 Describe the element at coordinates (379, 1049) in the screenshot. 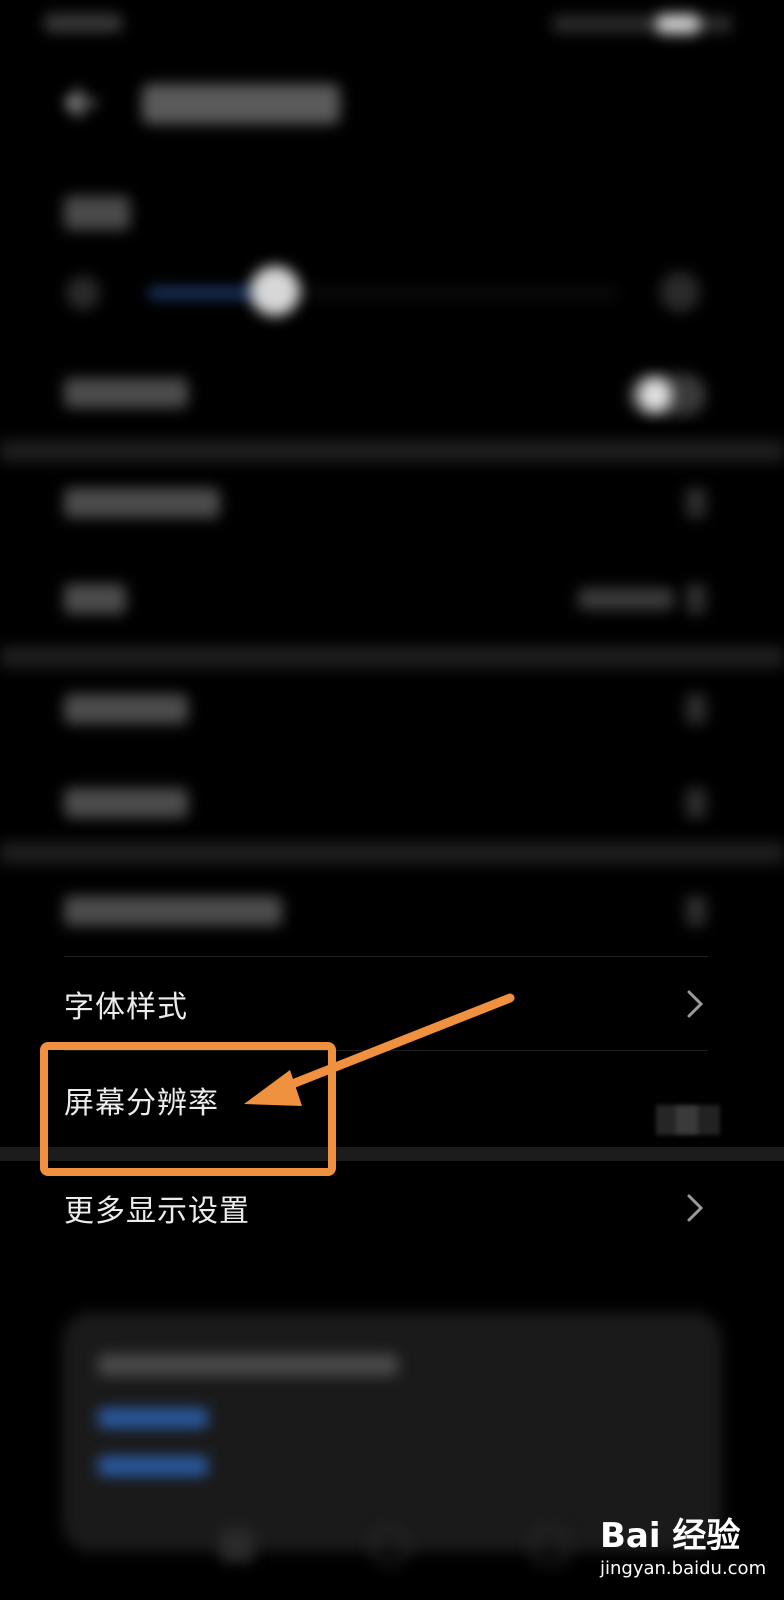

I see `annotation-arrow-icon` at that location.